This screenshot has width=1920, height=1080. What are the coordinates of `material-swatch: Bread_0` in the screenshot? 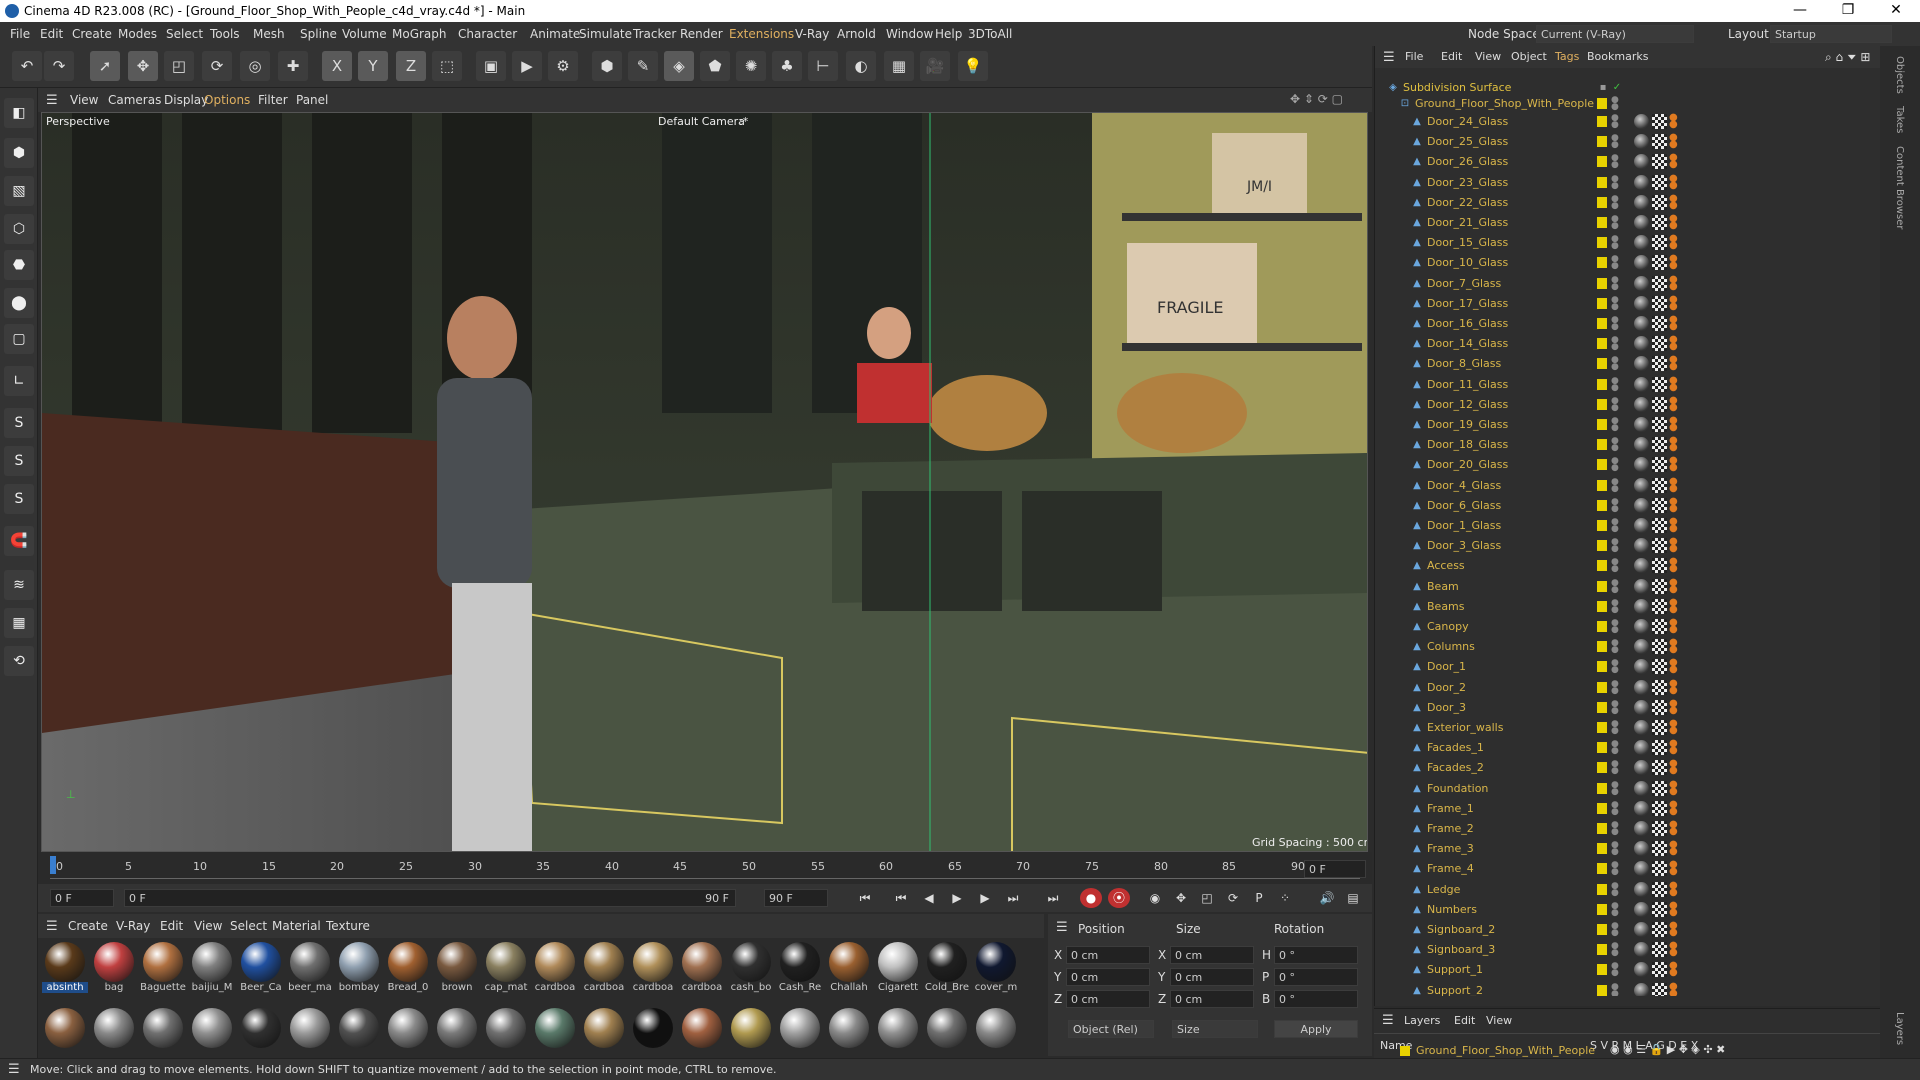 It's located at (408, 970).